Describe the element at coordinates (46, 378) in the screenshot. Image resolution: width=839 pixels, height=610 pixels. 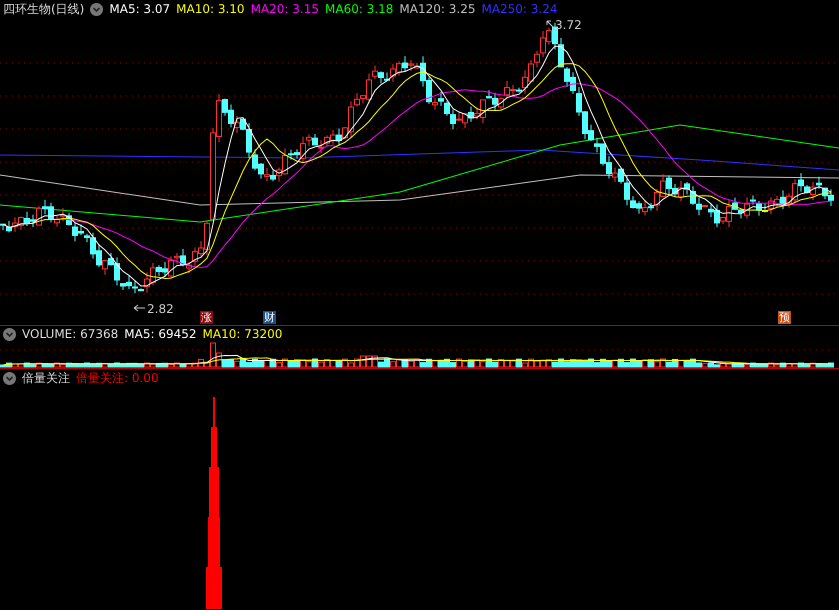
I see `indicator-title: 倍量关注` at that location.